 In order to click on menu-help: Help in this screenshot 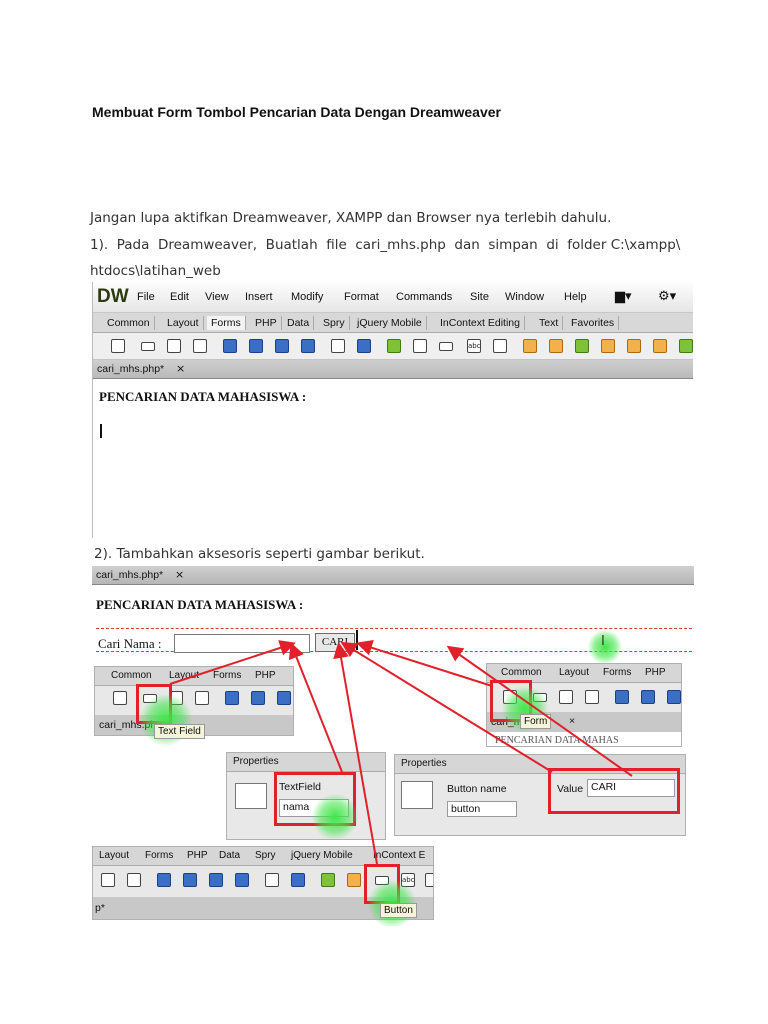, I will do `click(575, 297)`.